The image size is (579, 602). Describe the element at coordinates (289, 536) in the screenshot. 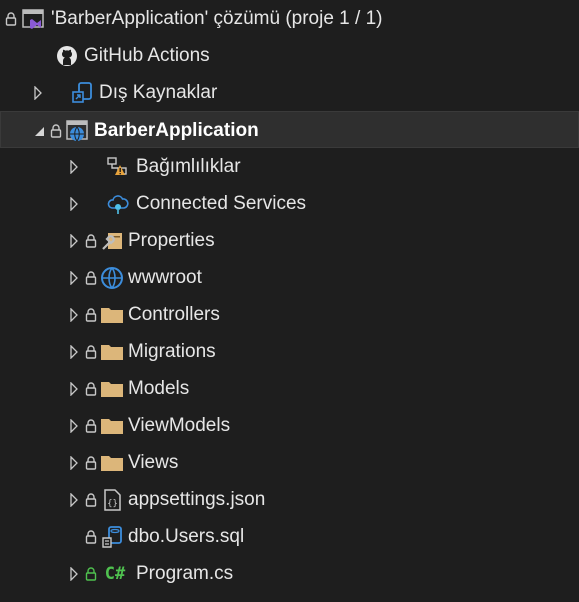

I see `tree-row-sql: dbo.Users.sql` at that location.